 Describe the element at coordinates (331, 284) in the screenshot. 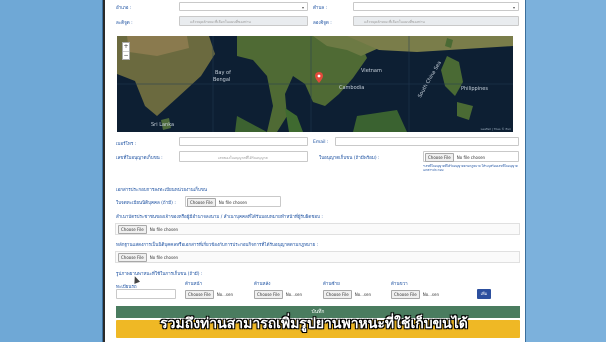

I see `left-label: ด้านซ้าย` at that location.